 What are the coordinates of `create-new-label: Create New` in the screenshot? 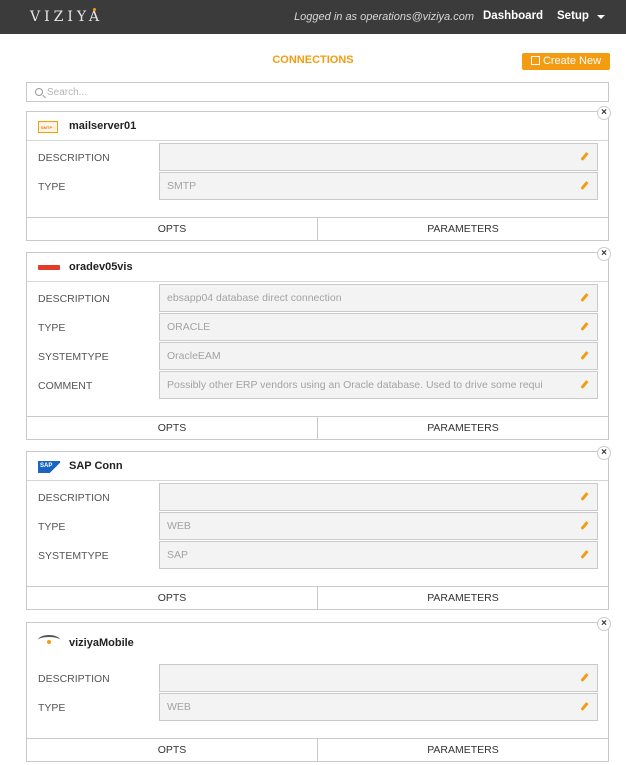 It's located at (572, 61).